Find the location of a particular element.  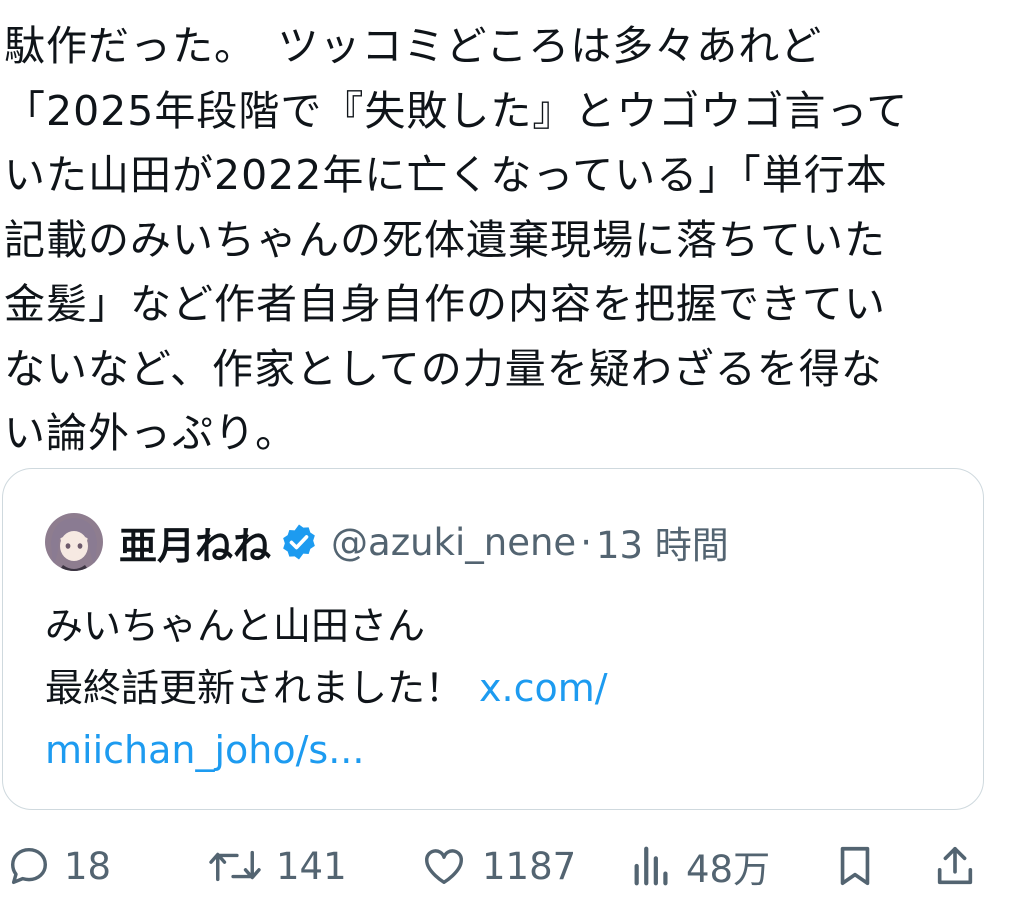

quoted-author-handle: @azuki_nene is located at coordinates (453, 542).